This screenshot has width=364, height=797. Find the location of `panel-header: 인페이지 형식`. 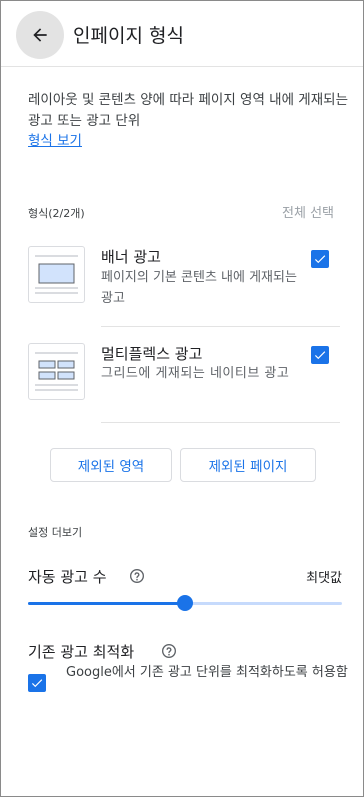

panel-header: 인페이지 형식 is located at coordinates (182, 33).